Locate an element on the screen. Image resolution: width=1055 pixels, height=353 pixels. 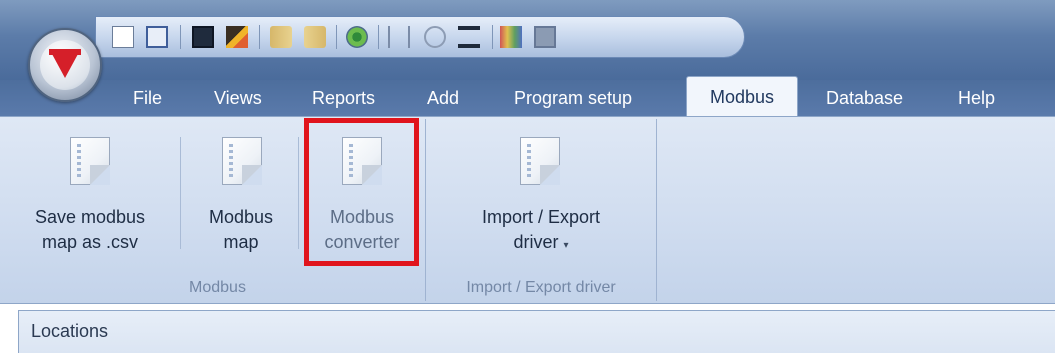
back-icon is located at coordinates (315, 37).